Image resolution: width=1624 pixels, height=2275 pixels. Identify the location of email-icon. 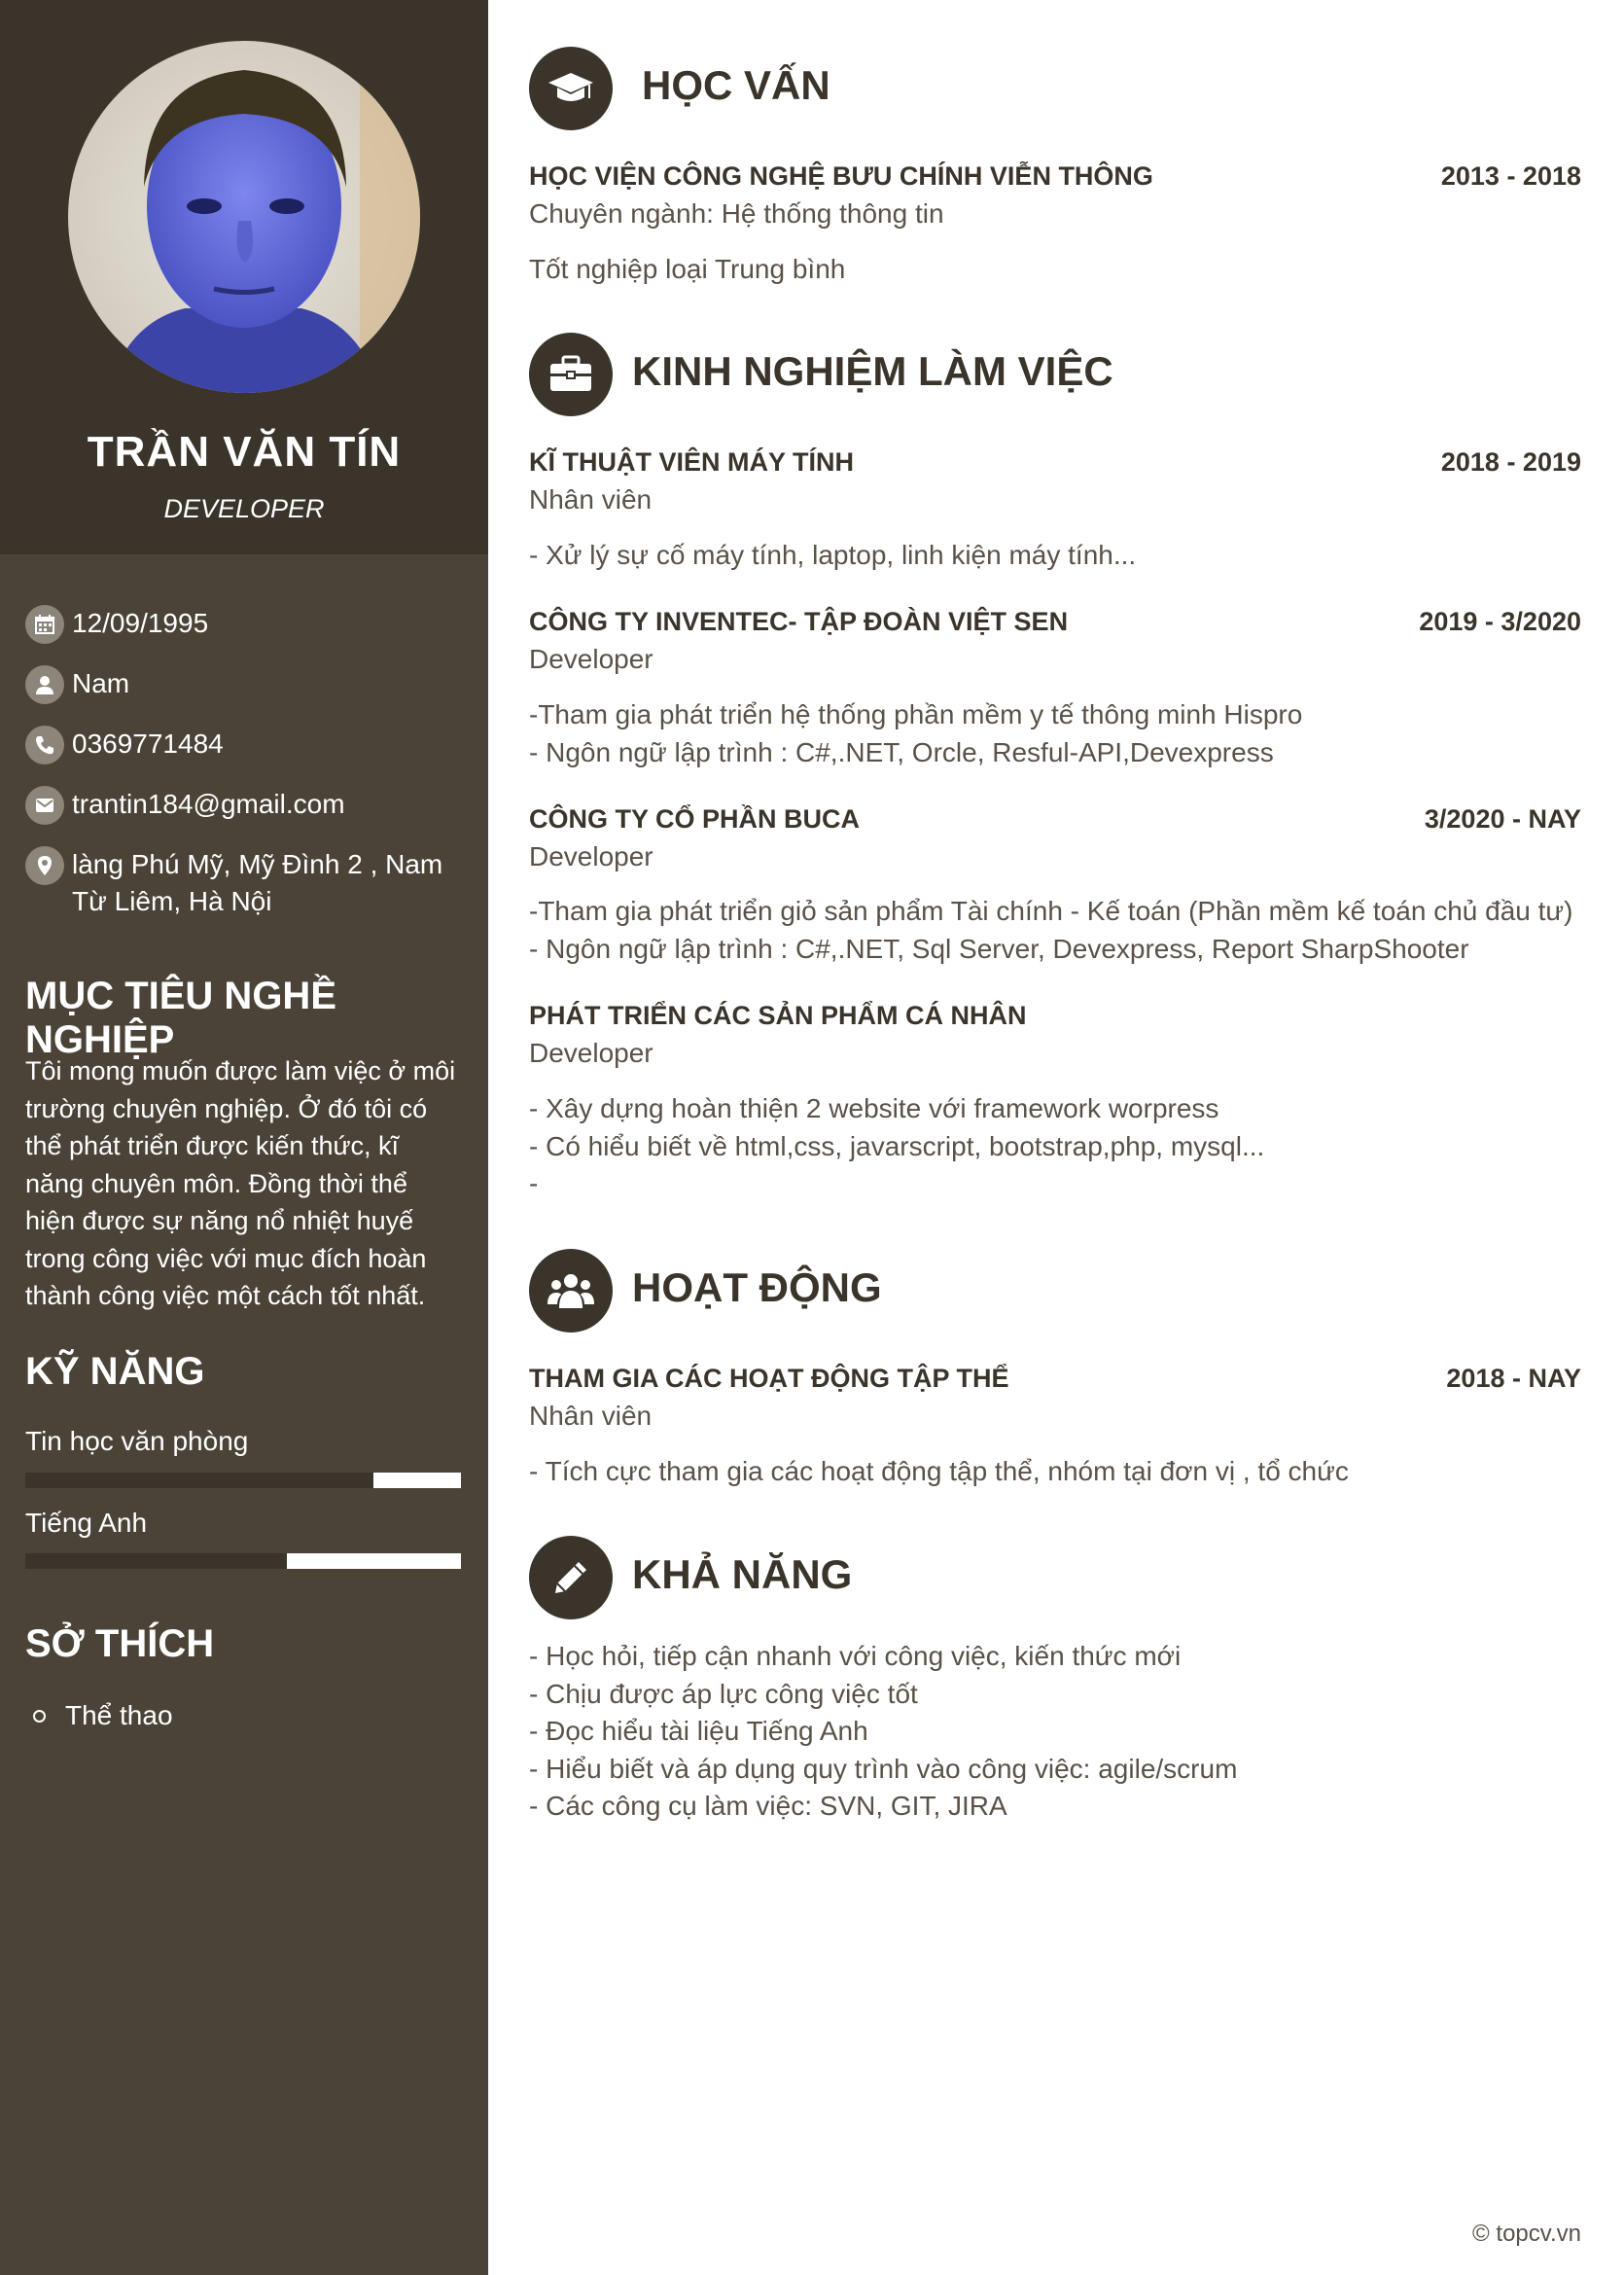
(44, 805).